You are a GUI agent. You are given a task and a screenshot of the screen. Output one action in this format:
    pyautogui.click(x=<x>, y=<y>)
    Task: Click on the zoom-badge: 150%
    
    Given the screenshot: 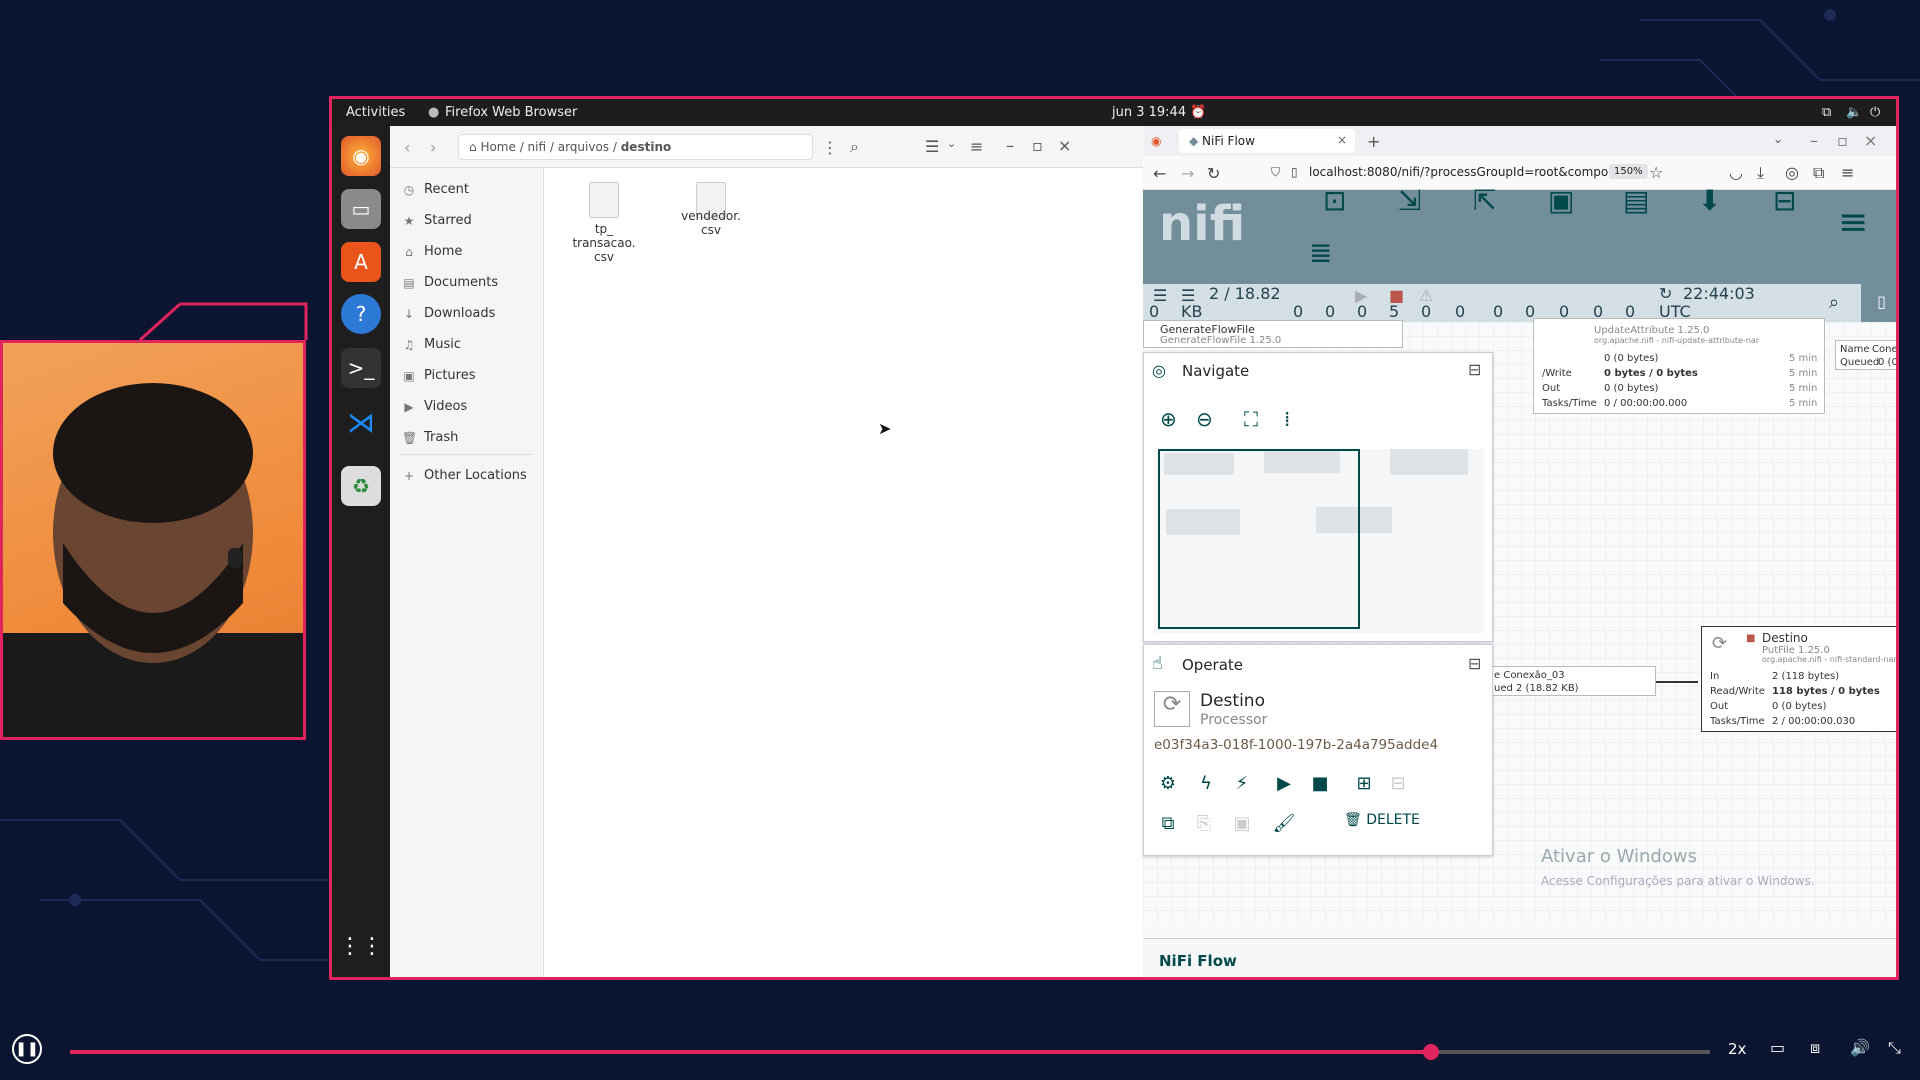 What is the action you would take?
    pyautogui.click(x=1628, y=171)
    